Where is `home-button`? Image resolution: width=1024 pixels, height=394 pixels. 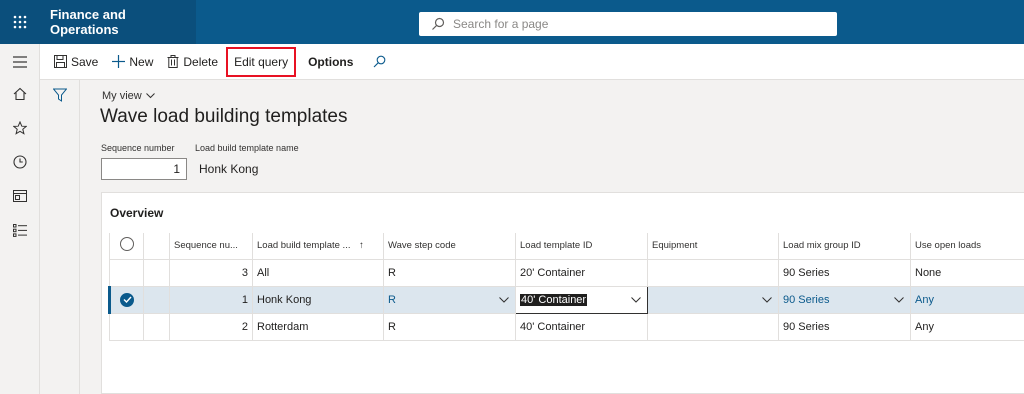 home-button is located at coordinates (20, 94).